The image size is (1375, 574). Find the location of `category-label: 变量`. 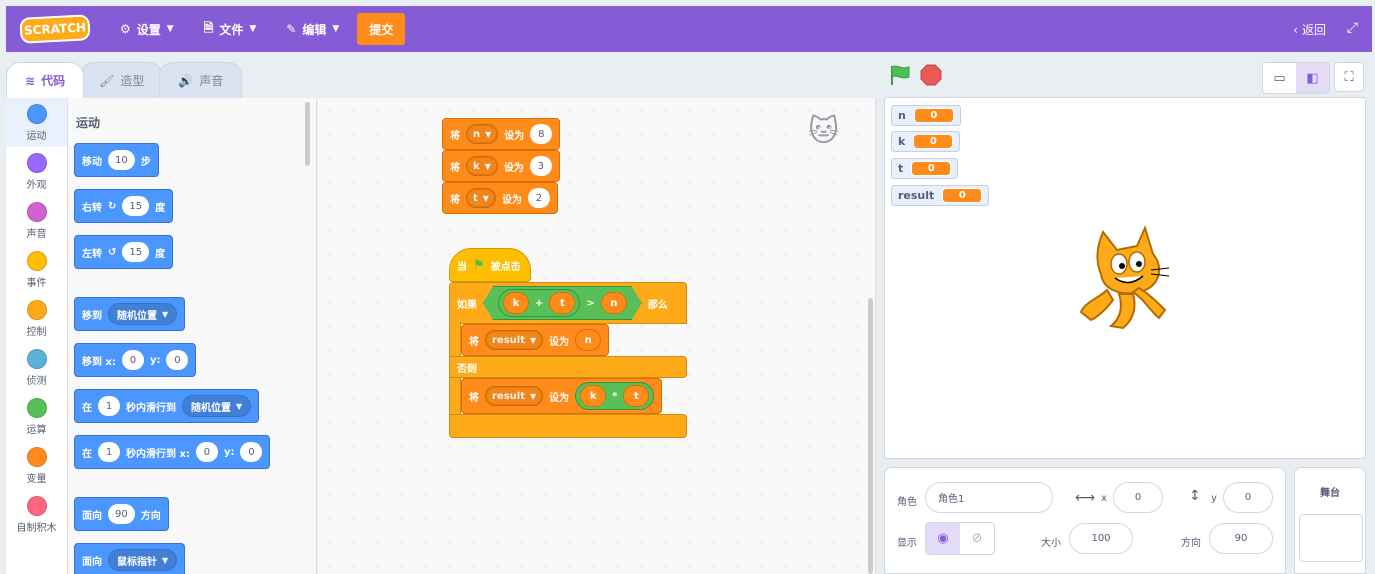

category-label: 变量 is located at coordinates (36, 479).